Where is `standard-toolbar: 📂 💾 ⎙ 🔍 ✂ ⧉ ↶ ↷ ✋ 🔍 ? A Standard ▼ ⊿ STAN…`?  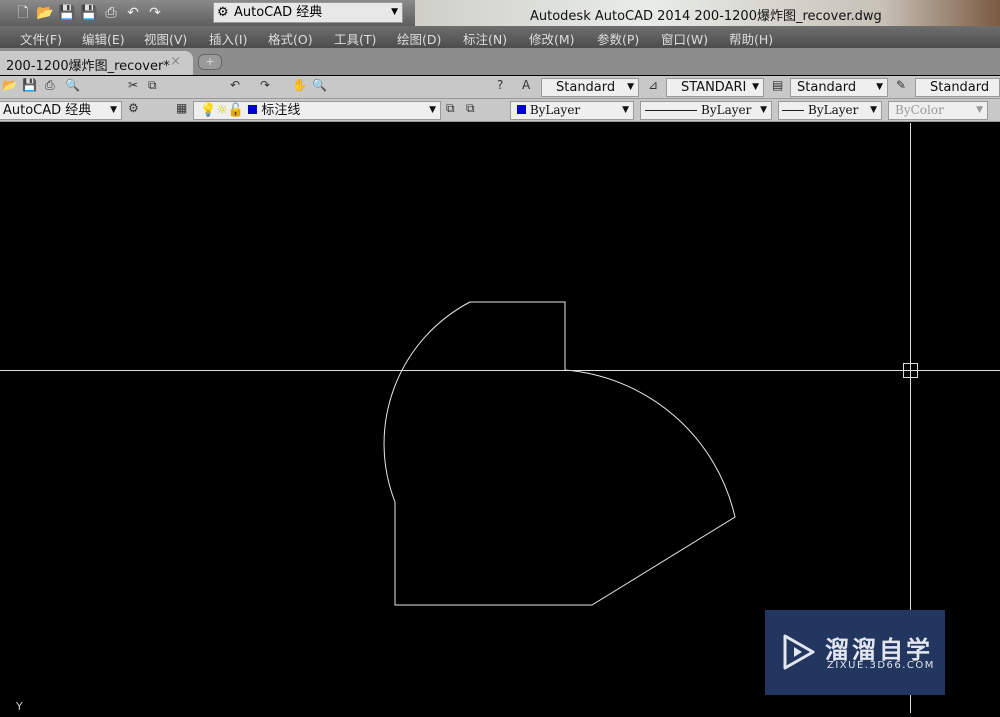 standard-toolbar: 📂 💾 ⎙ 🔍 ✂ ⧉ ↶ ↷ ✋ 🔍 ? A Standard ▼ ⊿ STAN… is located at coordinates (500, 87).